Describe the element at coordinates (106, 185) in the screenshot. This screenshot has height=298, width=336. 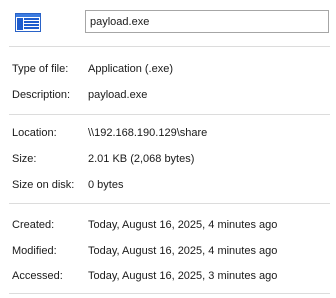
I see `size-on-disk-value: 0 bytes` at that location.